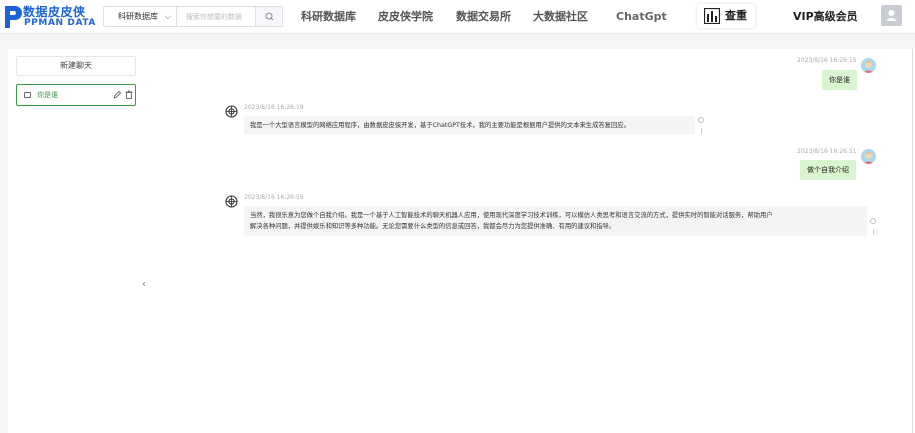 Image resolution: width=915 pixels, height=433 pixels. What do you see at coordinates (274, 107) in the screenshot?
I see `message-timestamp: 2023/8/16 16:26:19` at bounding box center [274, 107].